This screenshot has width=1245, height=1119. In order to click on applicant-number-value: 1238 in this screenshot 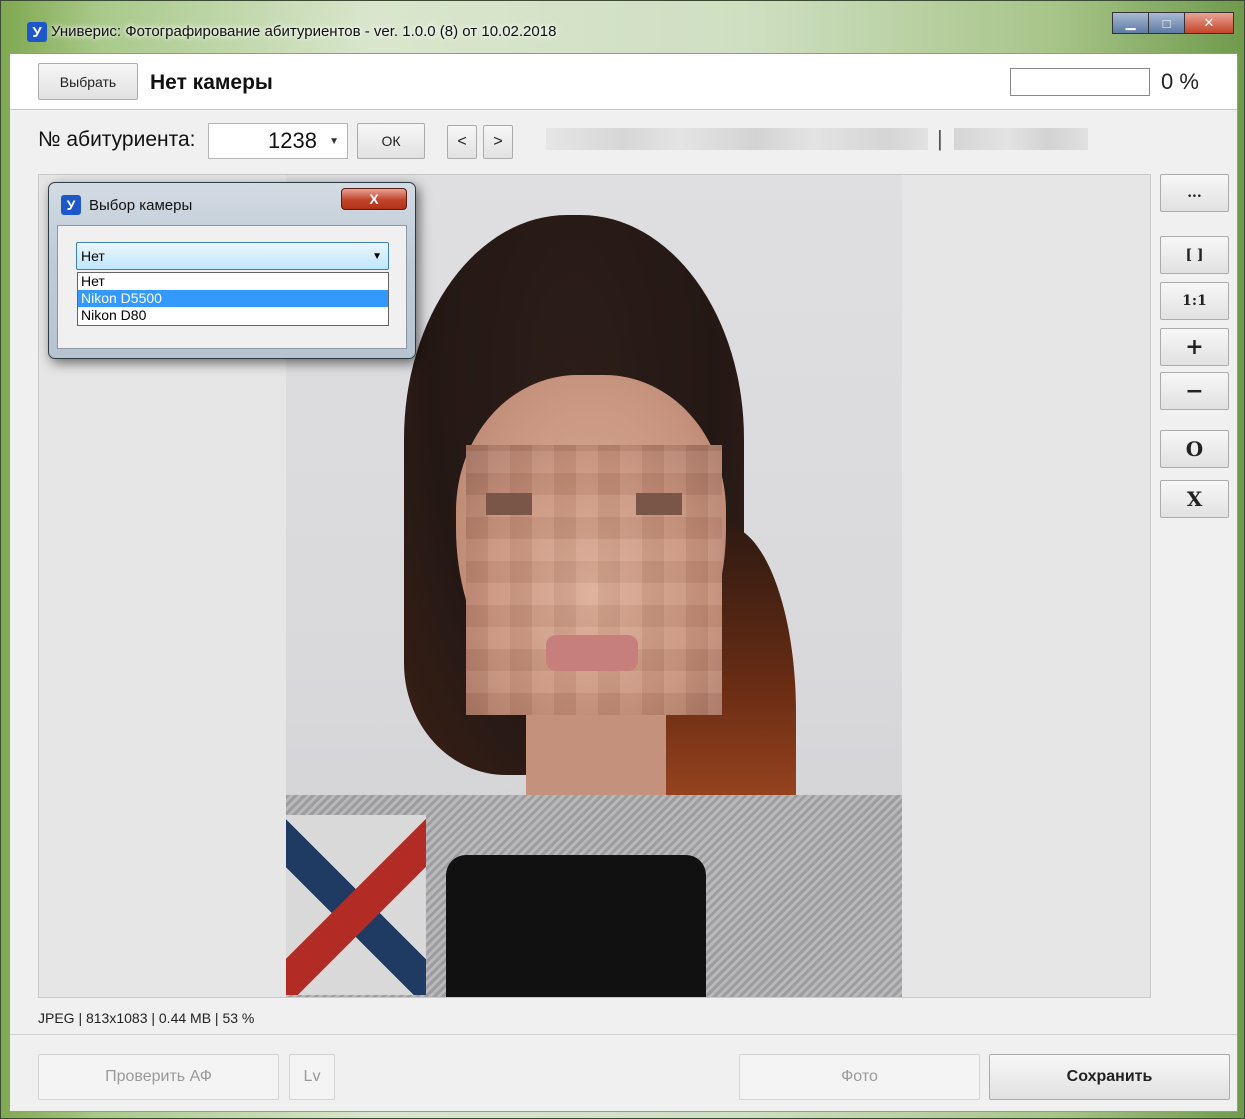, I will do `click(292, 140)`.